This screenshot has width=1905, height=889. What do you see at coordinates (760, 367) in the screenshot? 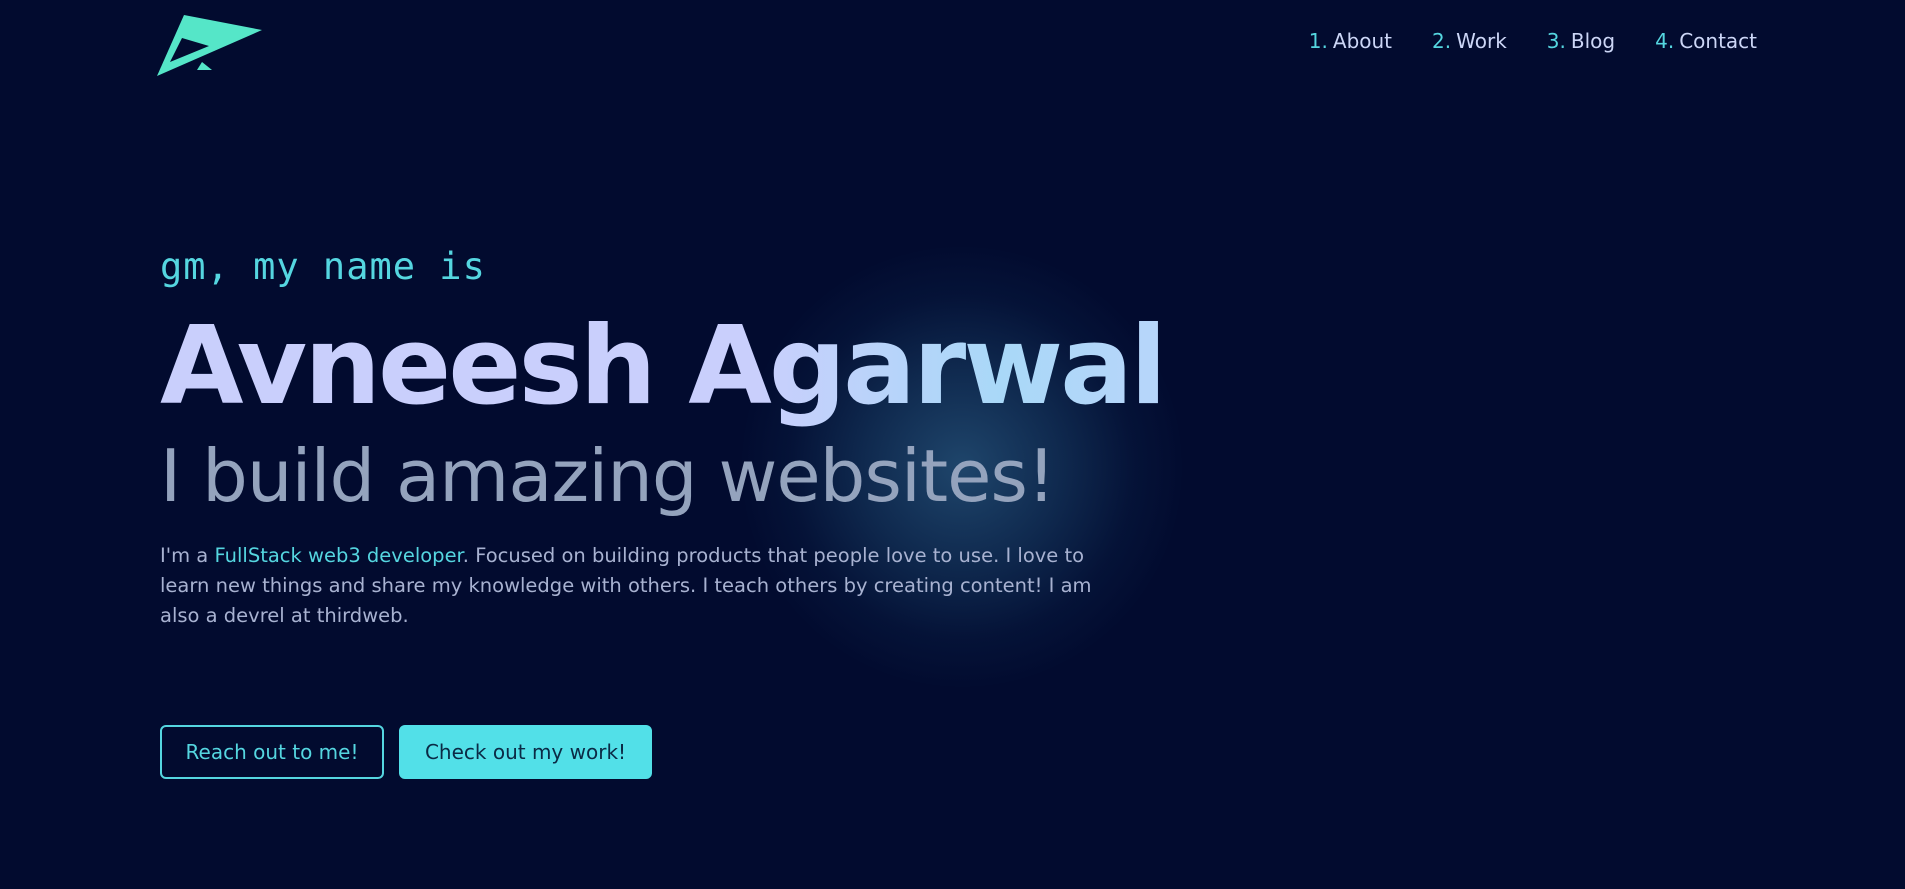
I see `hero-name: Avneesh Agarwal` at bounding box center [760, 367].